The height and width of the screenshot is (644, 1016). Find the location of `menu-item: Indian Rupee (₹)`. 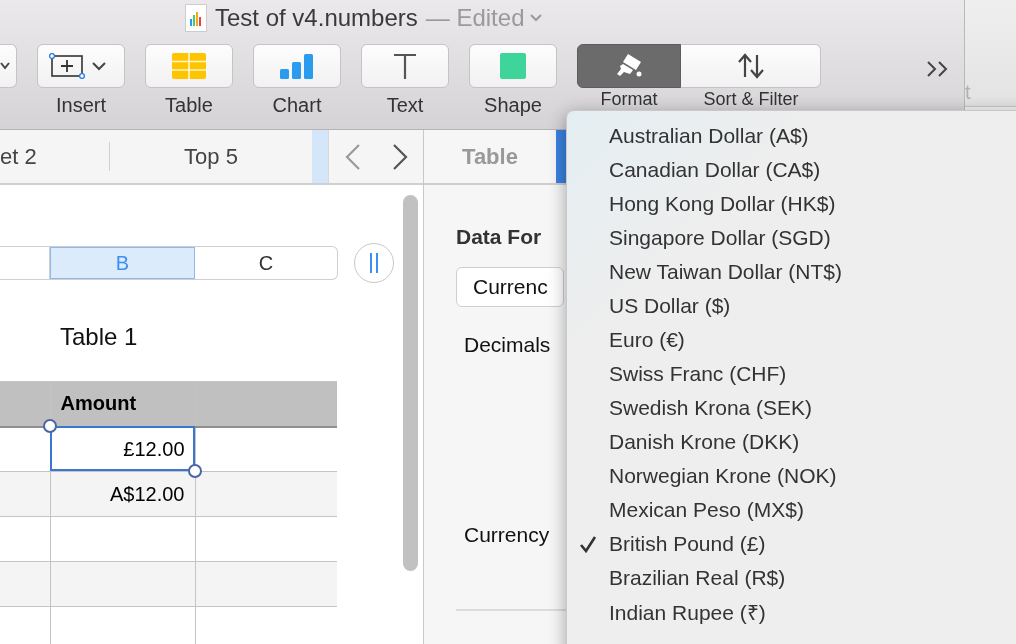

menu-item: Indian Rupee (₹) is located at coordinates (791, 612).